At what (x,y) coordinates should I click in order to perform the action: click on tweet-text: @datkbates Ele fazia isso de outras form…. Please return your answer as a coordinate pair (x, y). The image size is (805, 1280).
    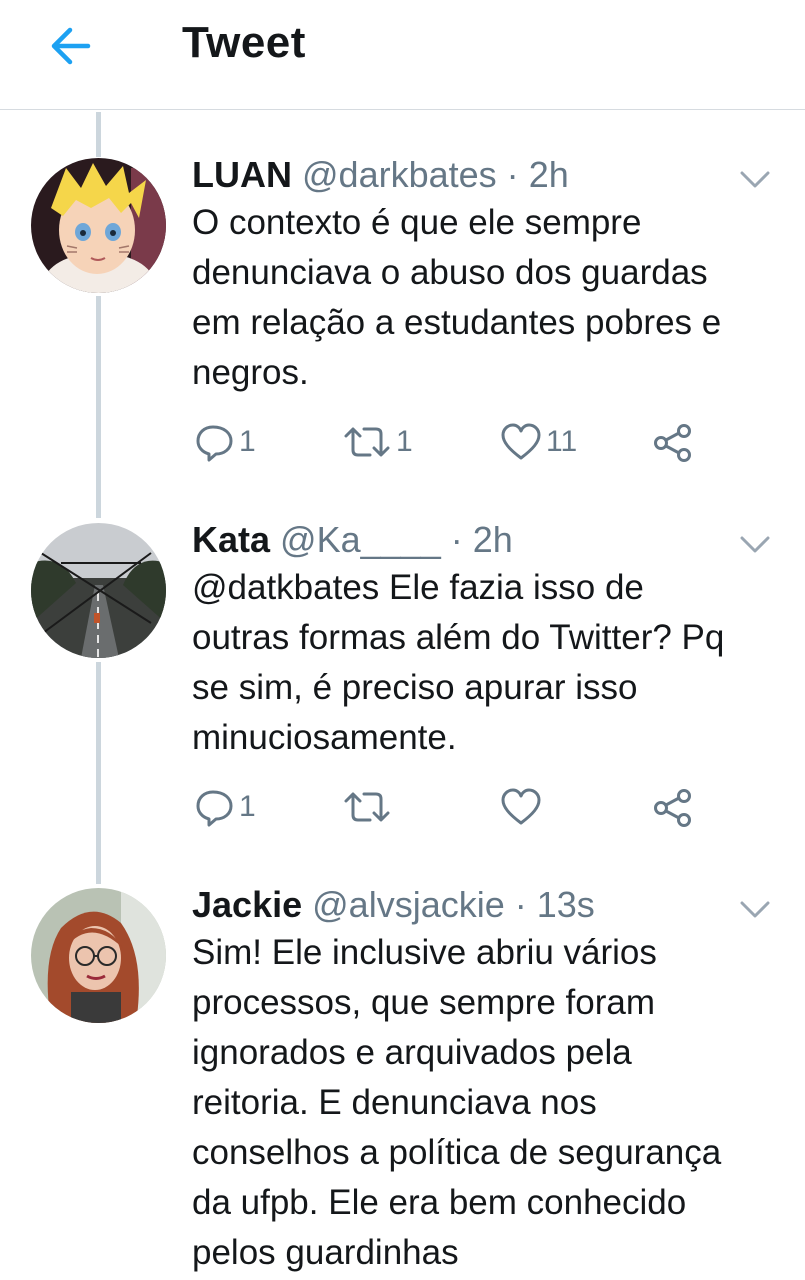
    Looking at the image, I should click on (487, 663).